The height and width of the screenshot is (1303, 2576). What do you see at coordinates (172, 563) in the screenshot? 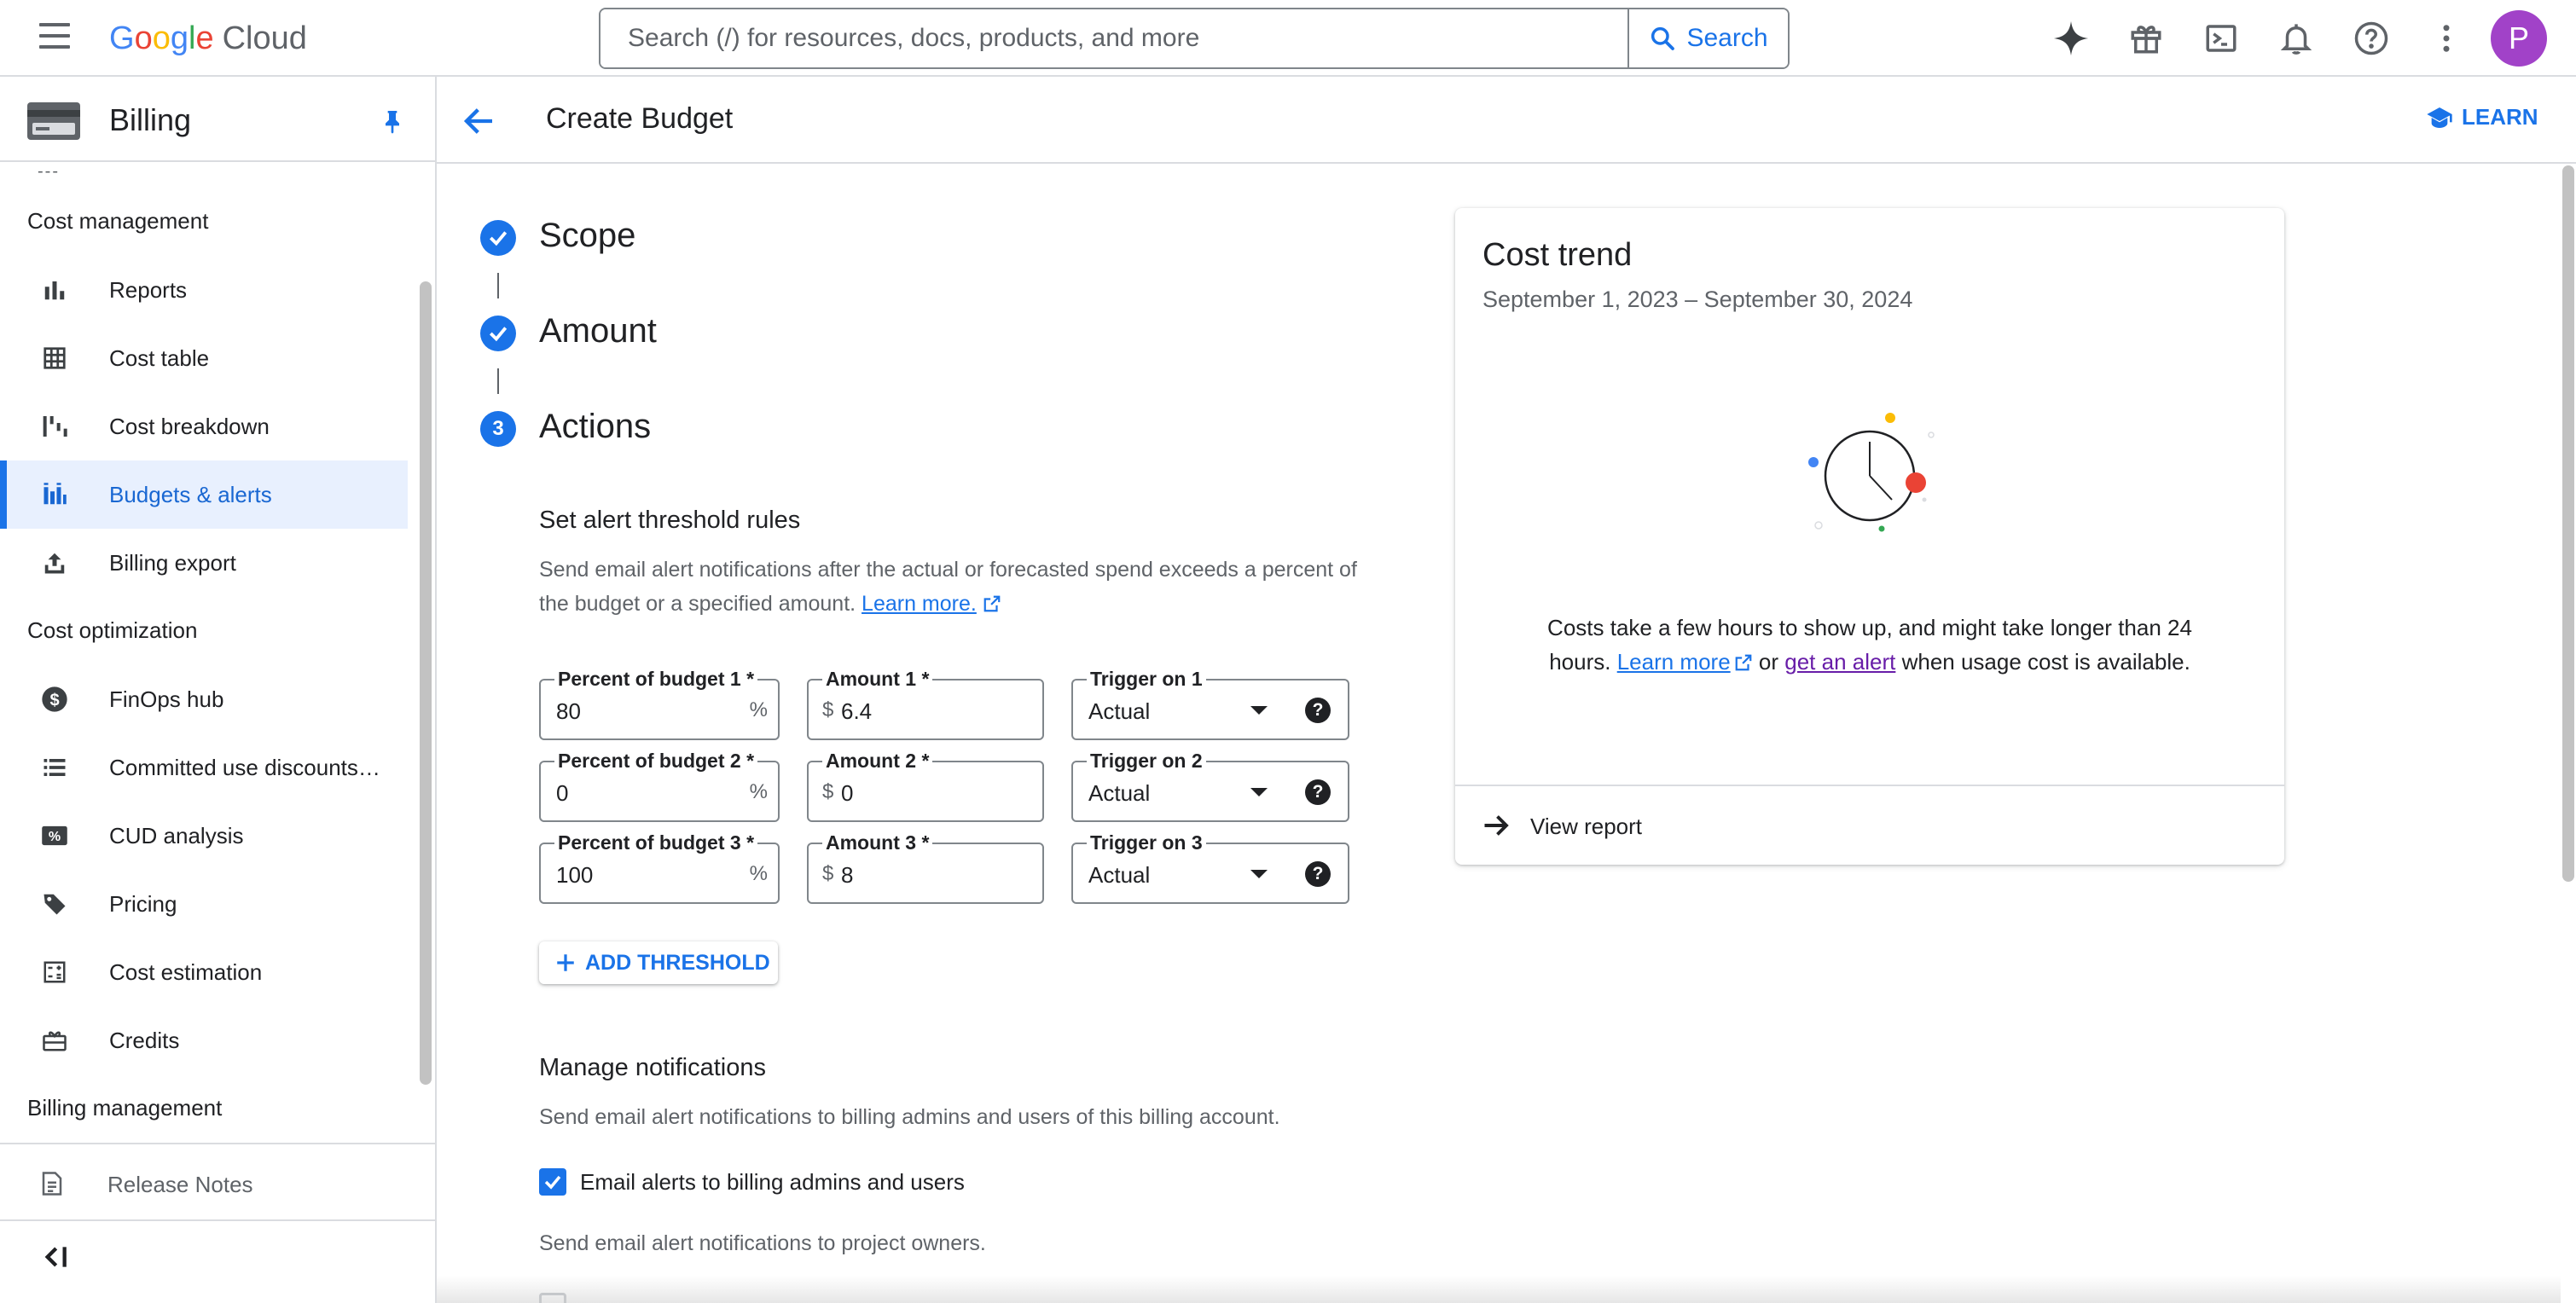
I see `sidebar-item-label: Billing export` at bounding box center [172, 563].